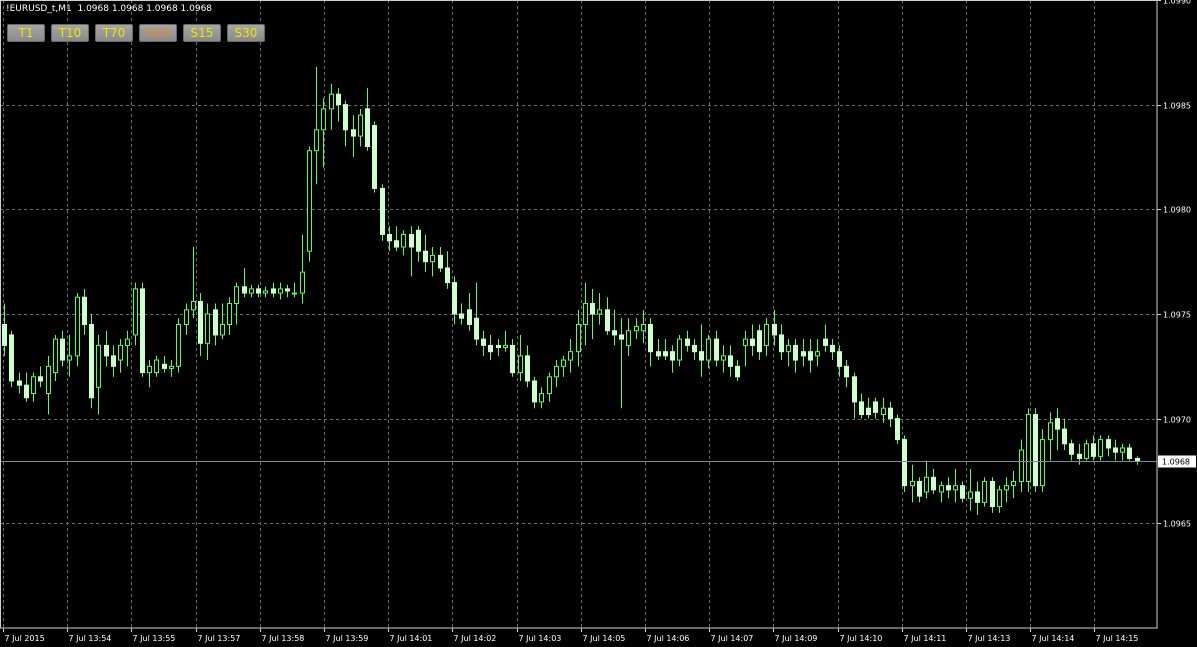  Describe the element at coordinates (39, 9) in the screenshot. I see `symbol-label: !EURUSD_t,M1` at that location.